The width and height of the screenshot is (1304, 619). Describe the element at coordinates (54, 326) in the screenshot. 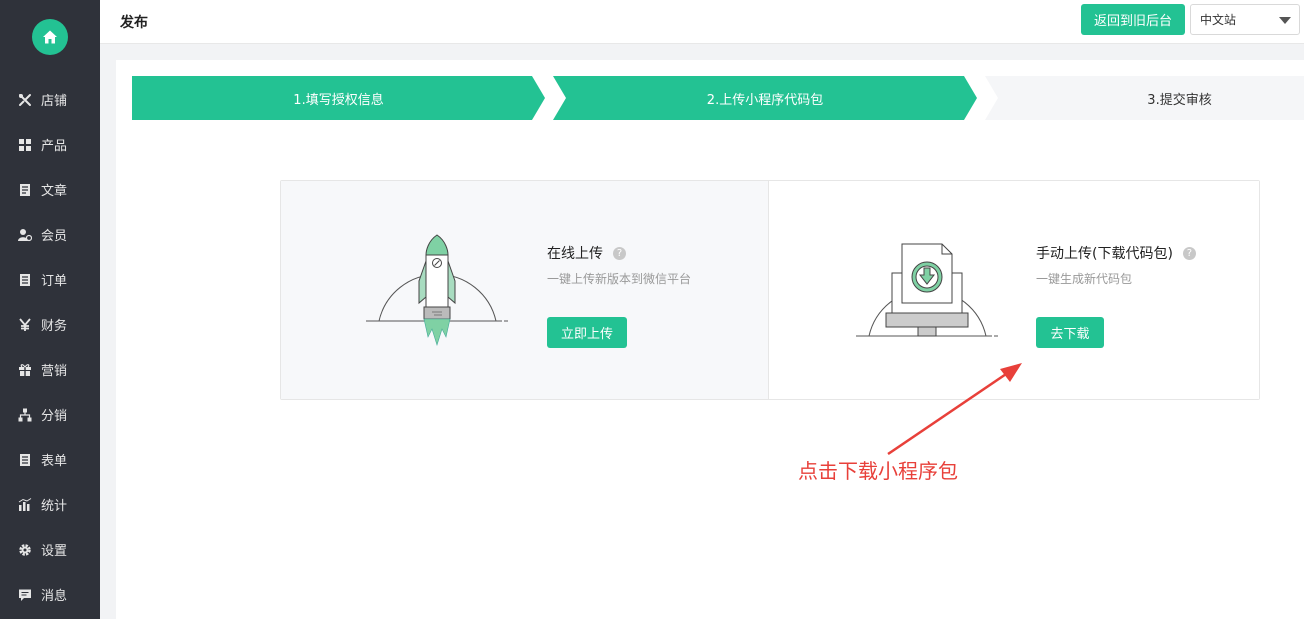

I see `sidebar-item-label: 财务` at that location.